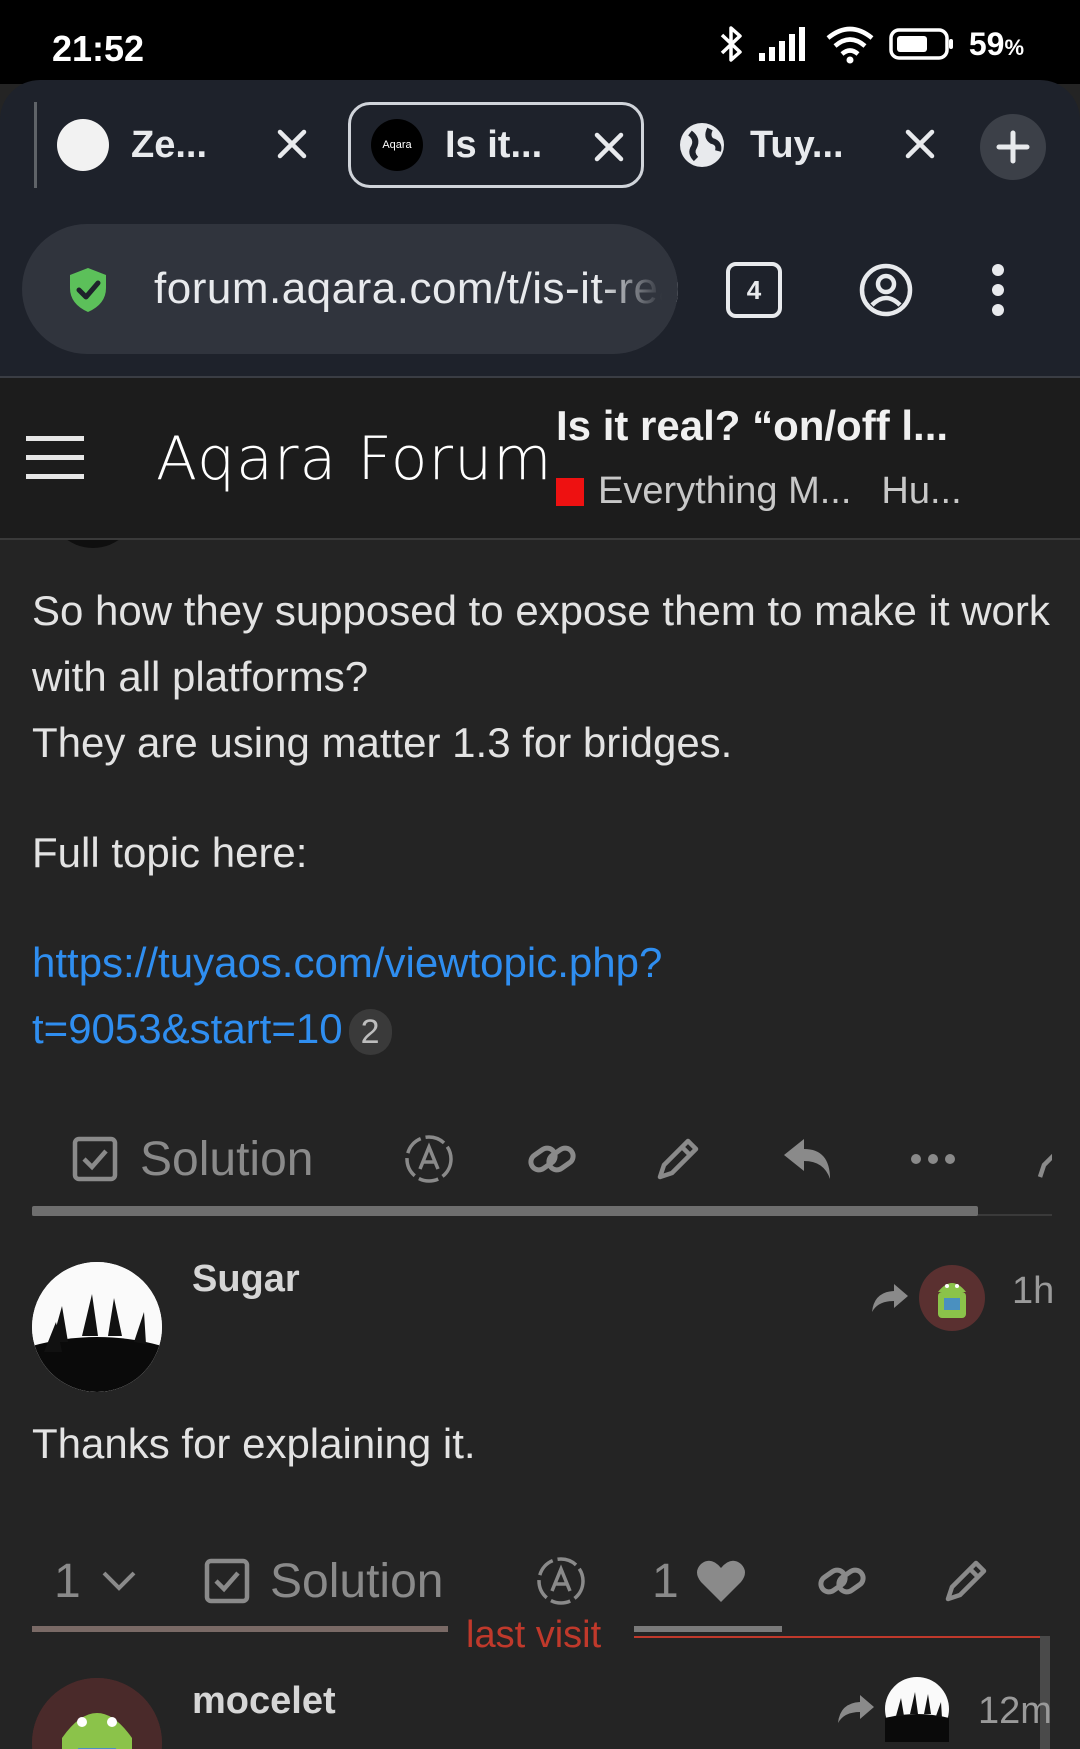 The image size is (1080, 1749). What do you see at coordinates (1015, 1711) in the screenshot?
I see `post-time: 12m` at bounding box center [1015, 1711].